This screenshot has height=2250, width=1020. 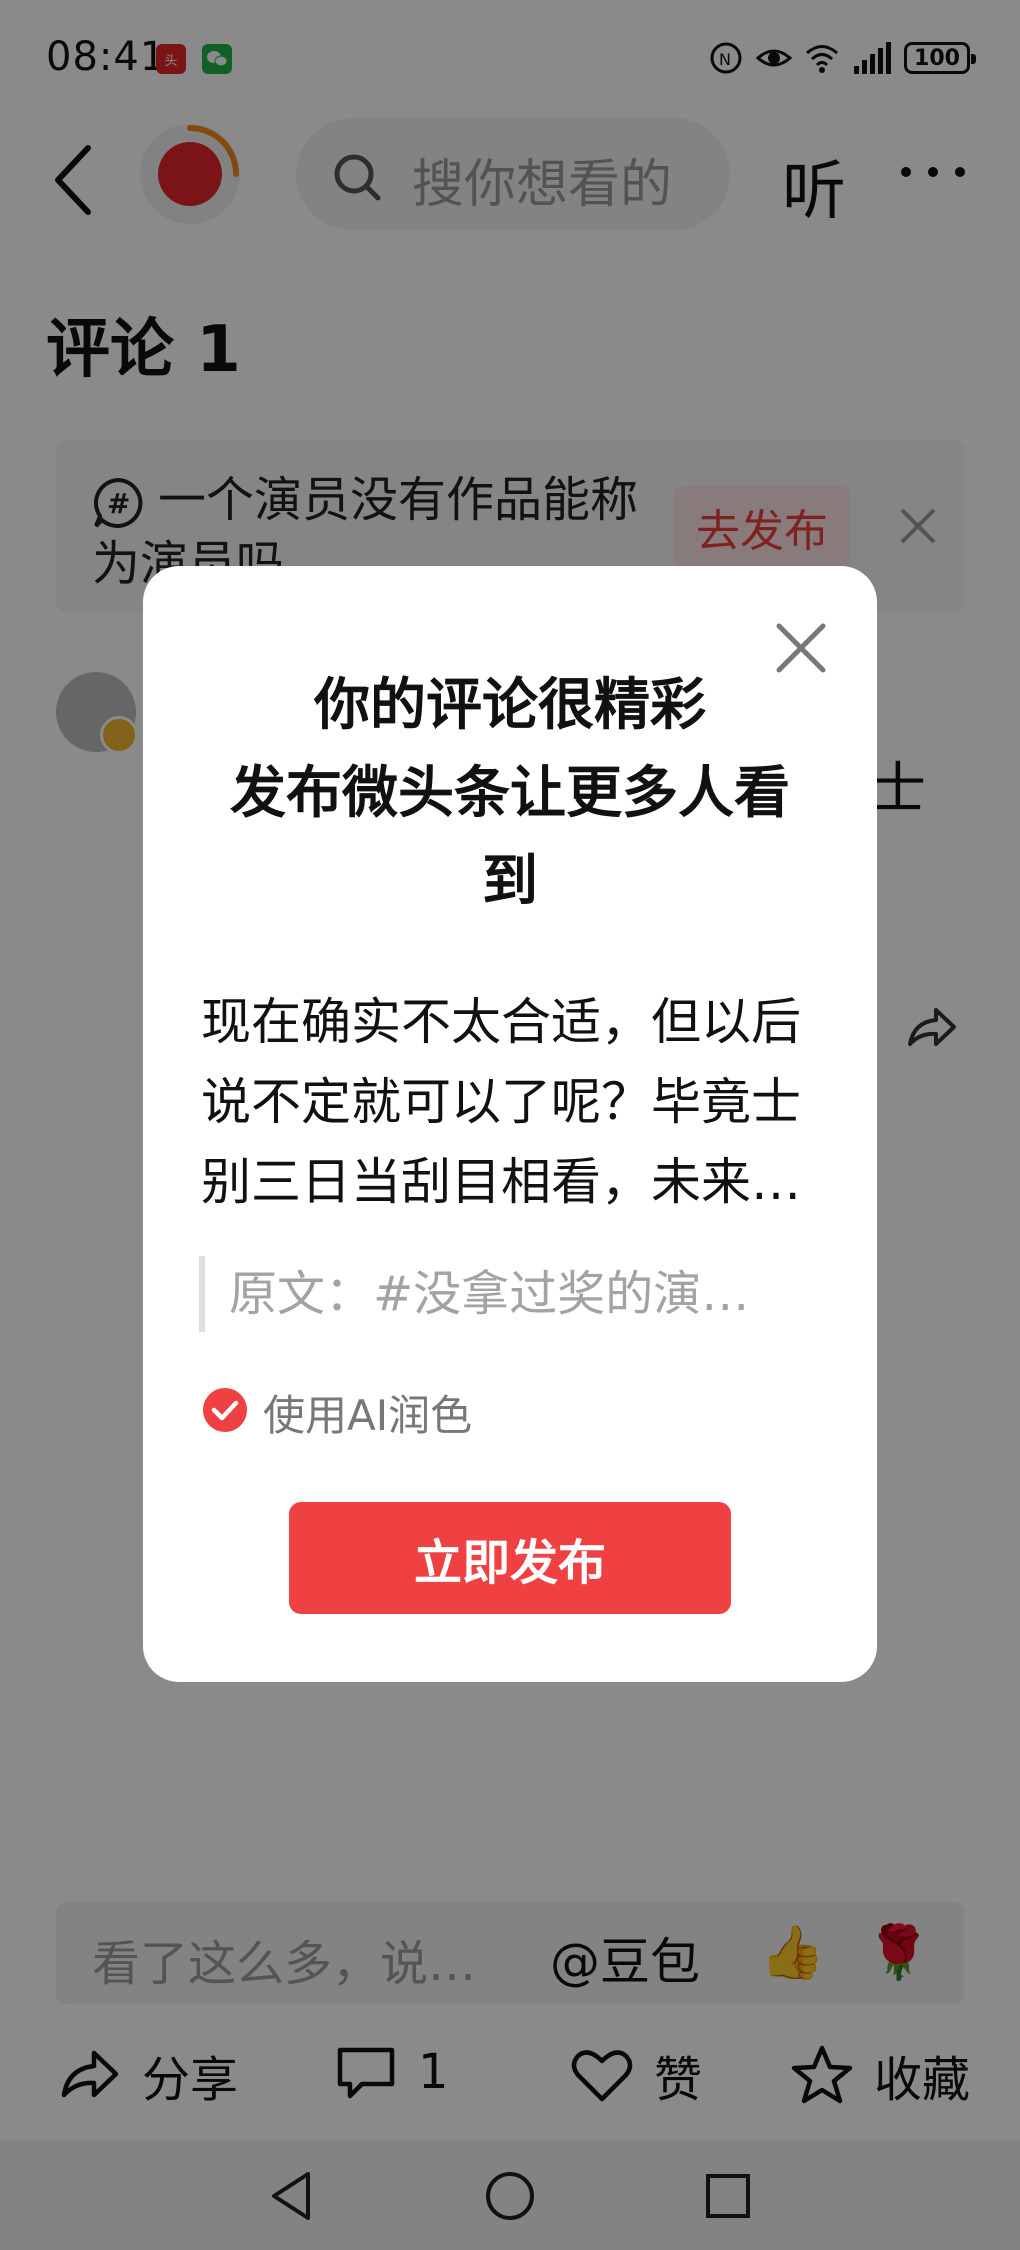 What do you see at coordinates (225, 1410) in the screenshot?
I see `checkbox-checked-icon` at bounding box center [225, 1410].